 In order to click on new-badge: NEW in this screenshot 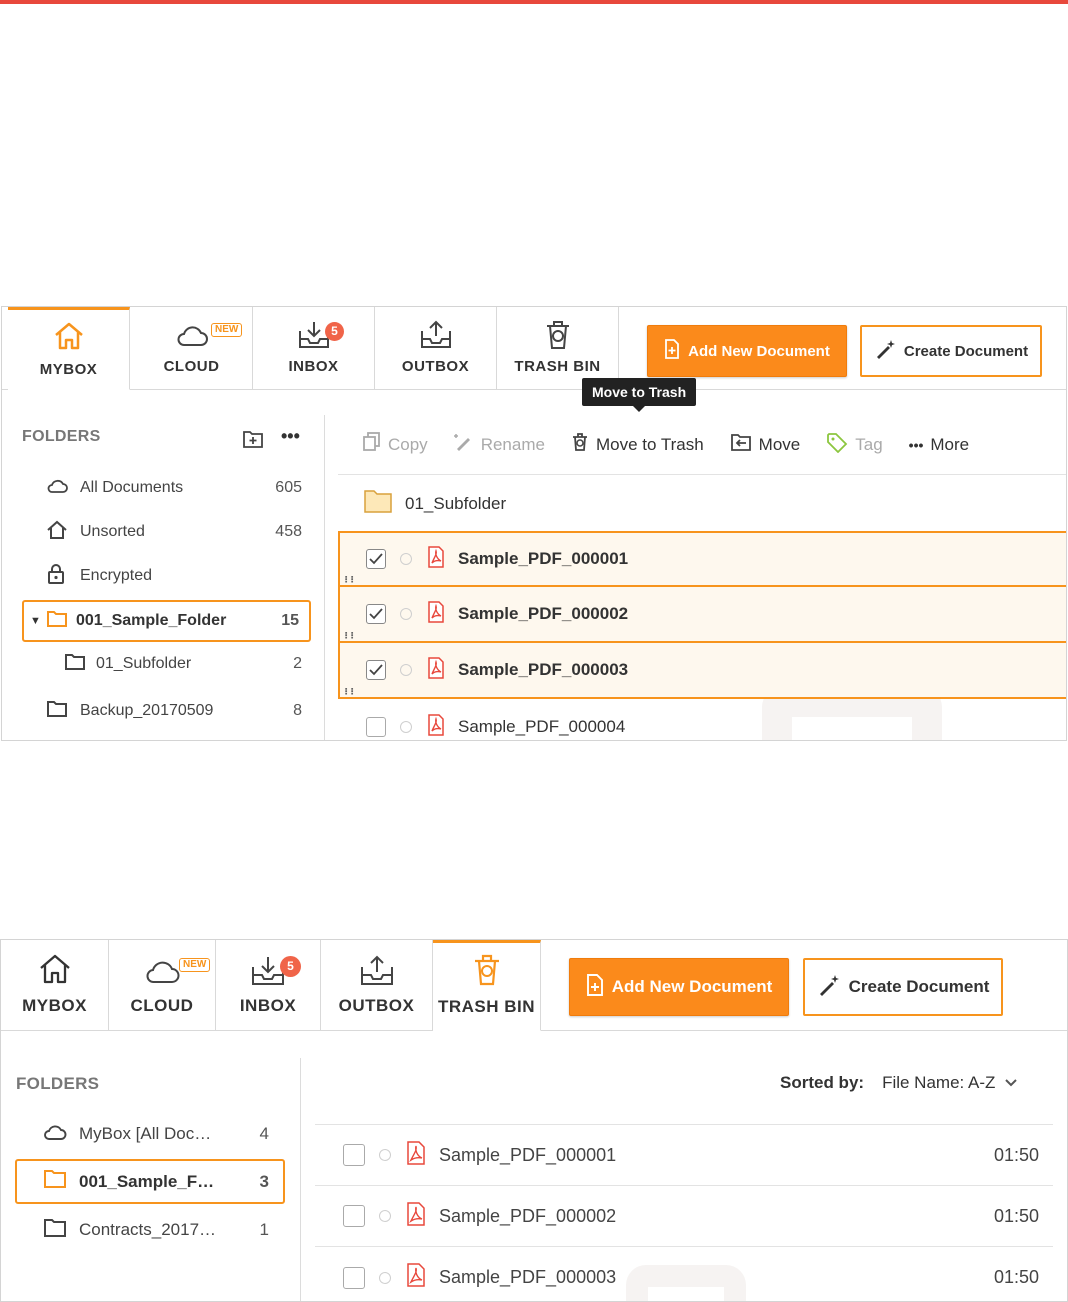, I will do `click(195, 965)`.